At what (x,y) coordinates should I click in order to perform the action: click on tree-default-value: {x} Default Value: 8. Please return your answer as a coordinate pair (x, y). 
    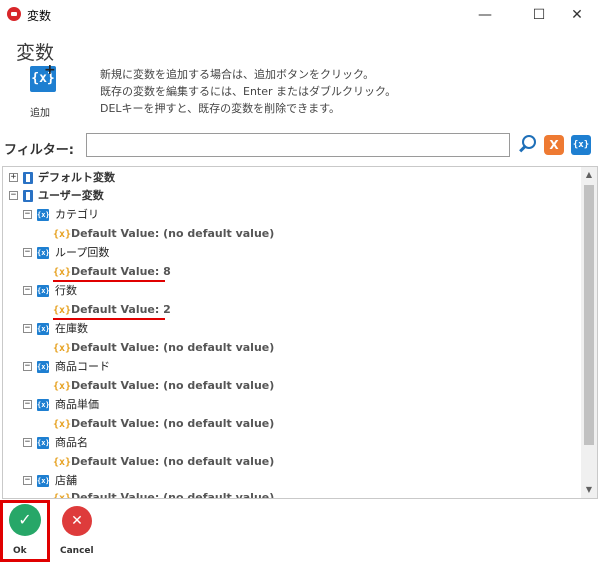
    Looking at the image, I should click on (303, 272).